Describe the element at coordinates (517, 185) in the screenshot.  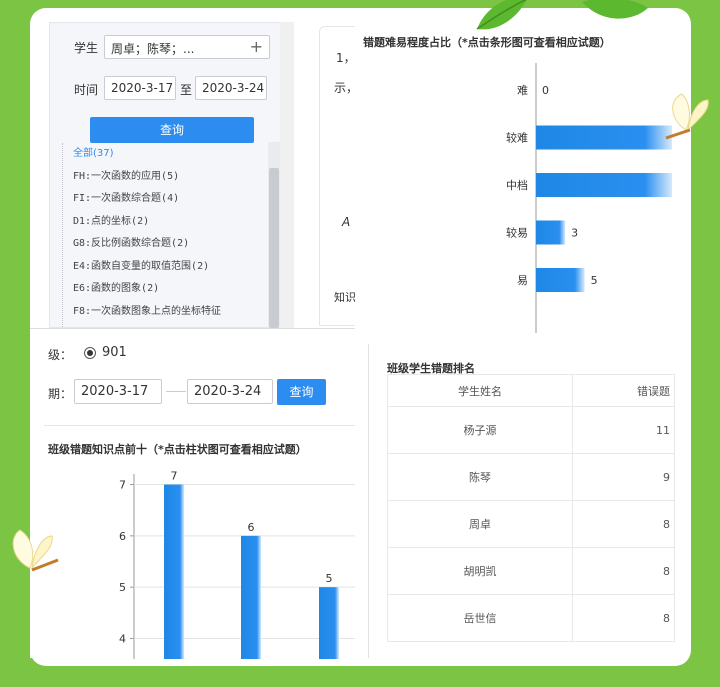
I see `category-label: 中档` at that location.